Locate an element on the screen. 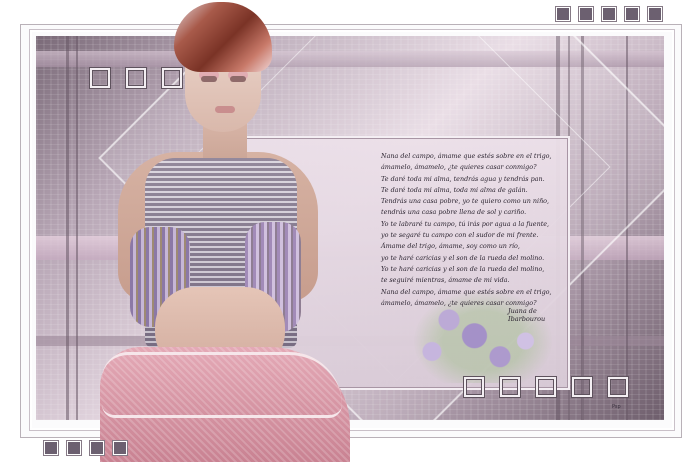  model-hair is located at coordinates (223, 37).